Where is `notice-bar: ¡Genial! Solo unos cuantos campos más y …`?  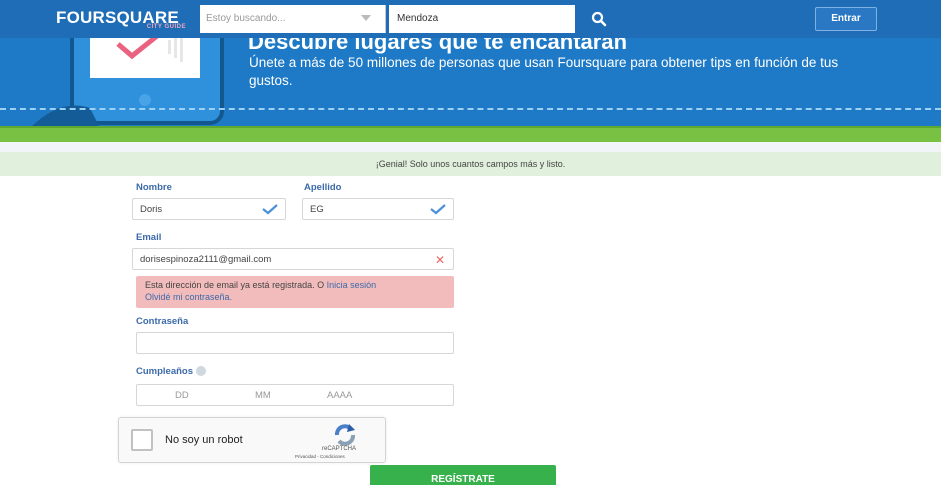
notice-bar: ¡Genial! Solo unos cuantos campos más y … is located at coordinates (470, 164).